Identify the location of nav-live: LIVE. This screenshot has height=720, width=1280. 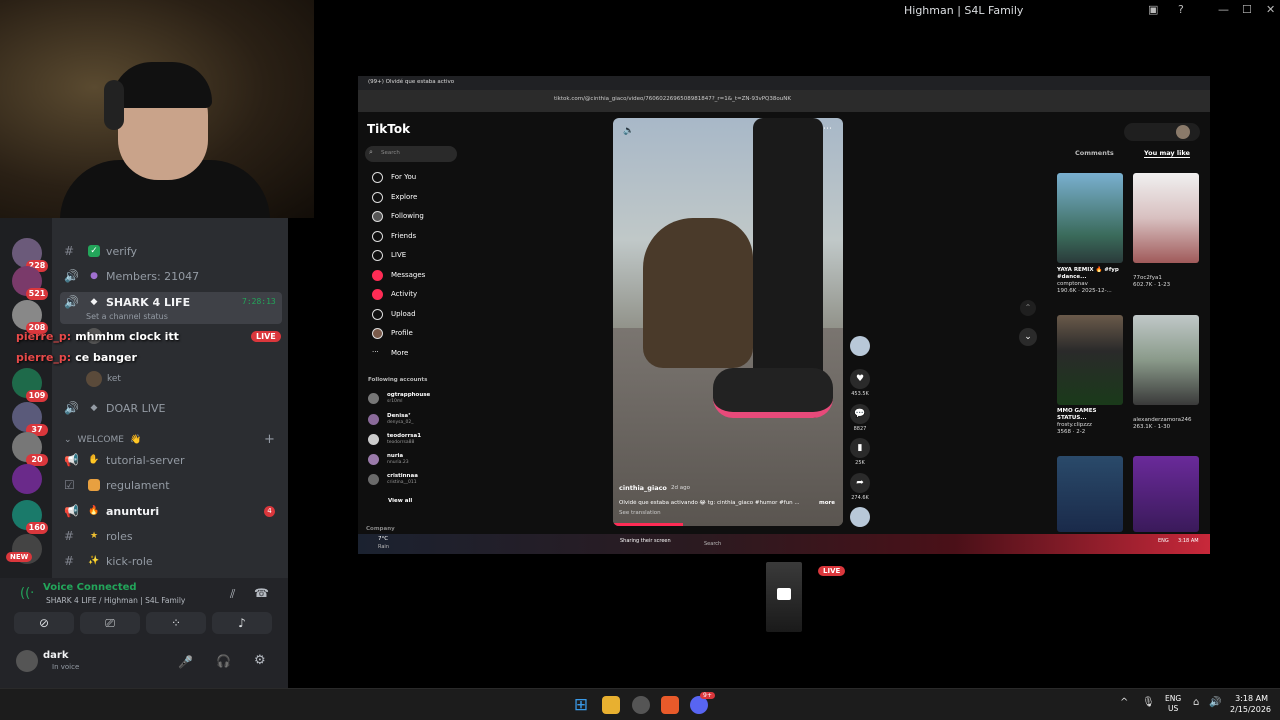
(389, 255).